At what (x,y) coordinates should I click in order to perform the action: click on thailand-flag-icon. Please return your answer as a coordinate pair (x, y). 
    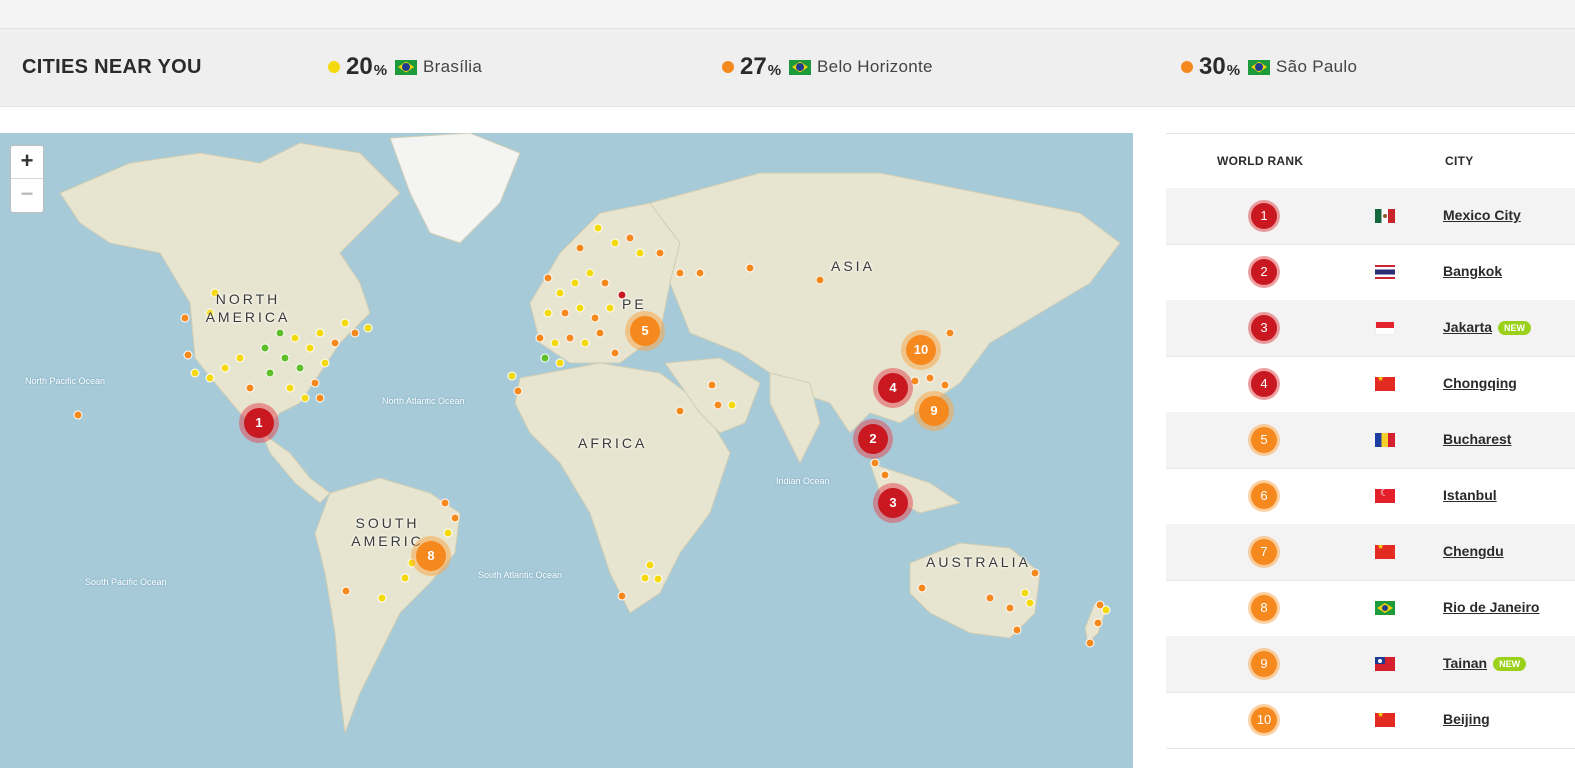
    Looking at the image, I should click on (1385, 272).